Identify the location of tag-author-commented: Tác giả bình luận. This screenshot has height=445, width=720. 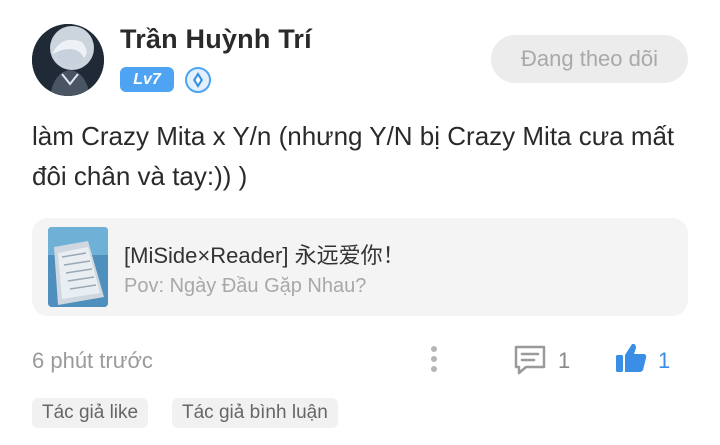
(255, 413).